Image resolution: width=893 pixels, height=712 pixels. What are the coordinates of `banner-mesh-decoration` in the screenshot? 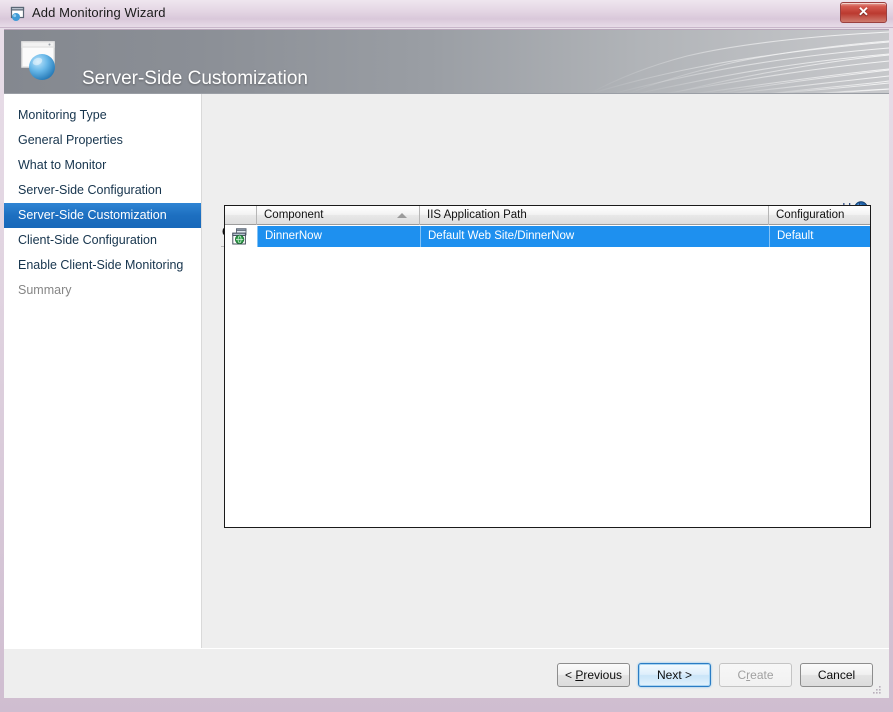 It's located at (739, 62).